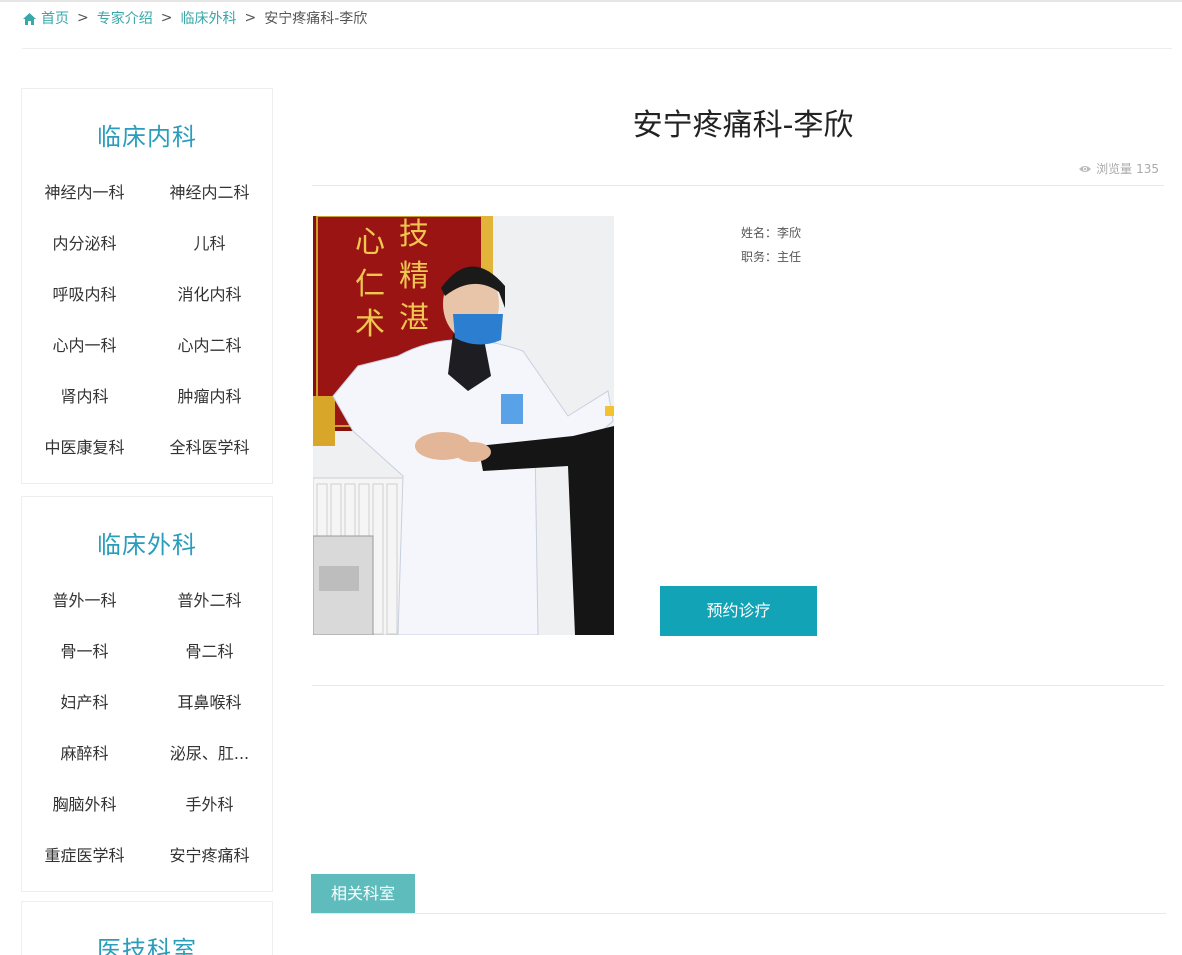 This screenshot has width=1182, height=955. I want to click on breadcrumb-divider, so click(597, 48).